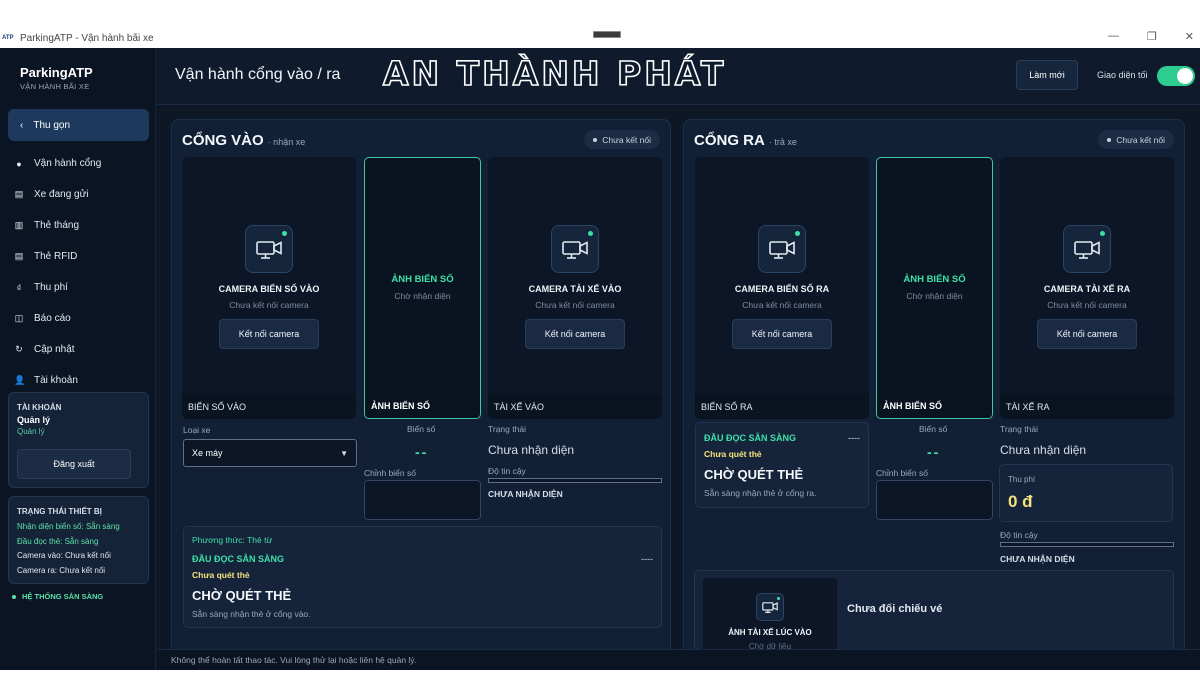 The image size is (1200, 675). What do you see at coordinates (854, 438) in the screenshot?
I see `reader-card-id: ----` at bounding box center [854, 438].